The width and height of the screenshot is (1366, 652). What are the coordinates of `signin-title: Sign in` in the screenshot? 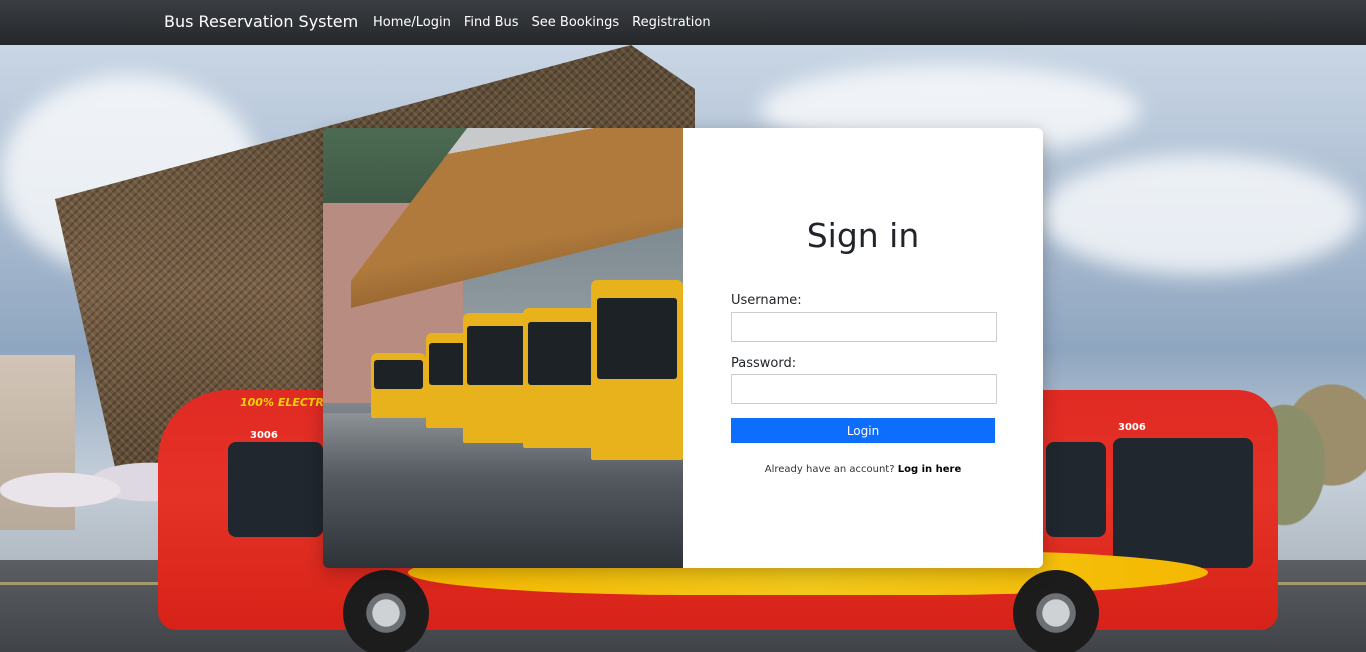 It's located at (863, 235).